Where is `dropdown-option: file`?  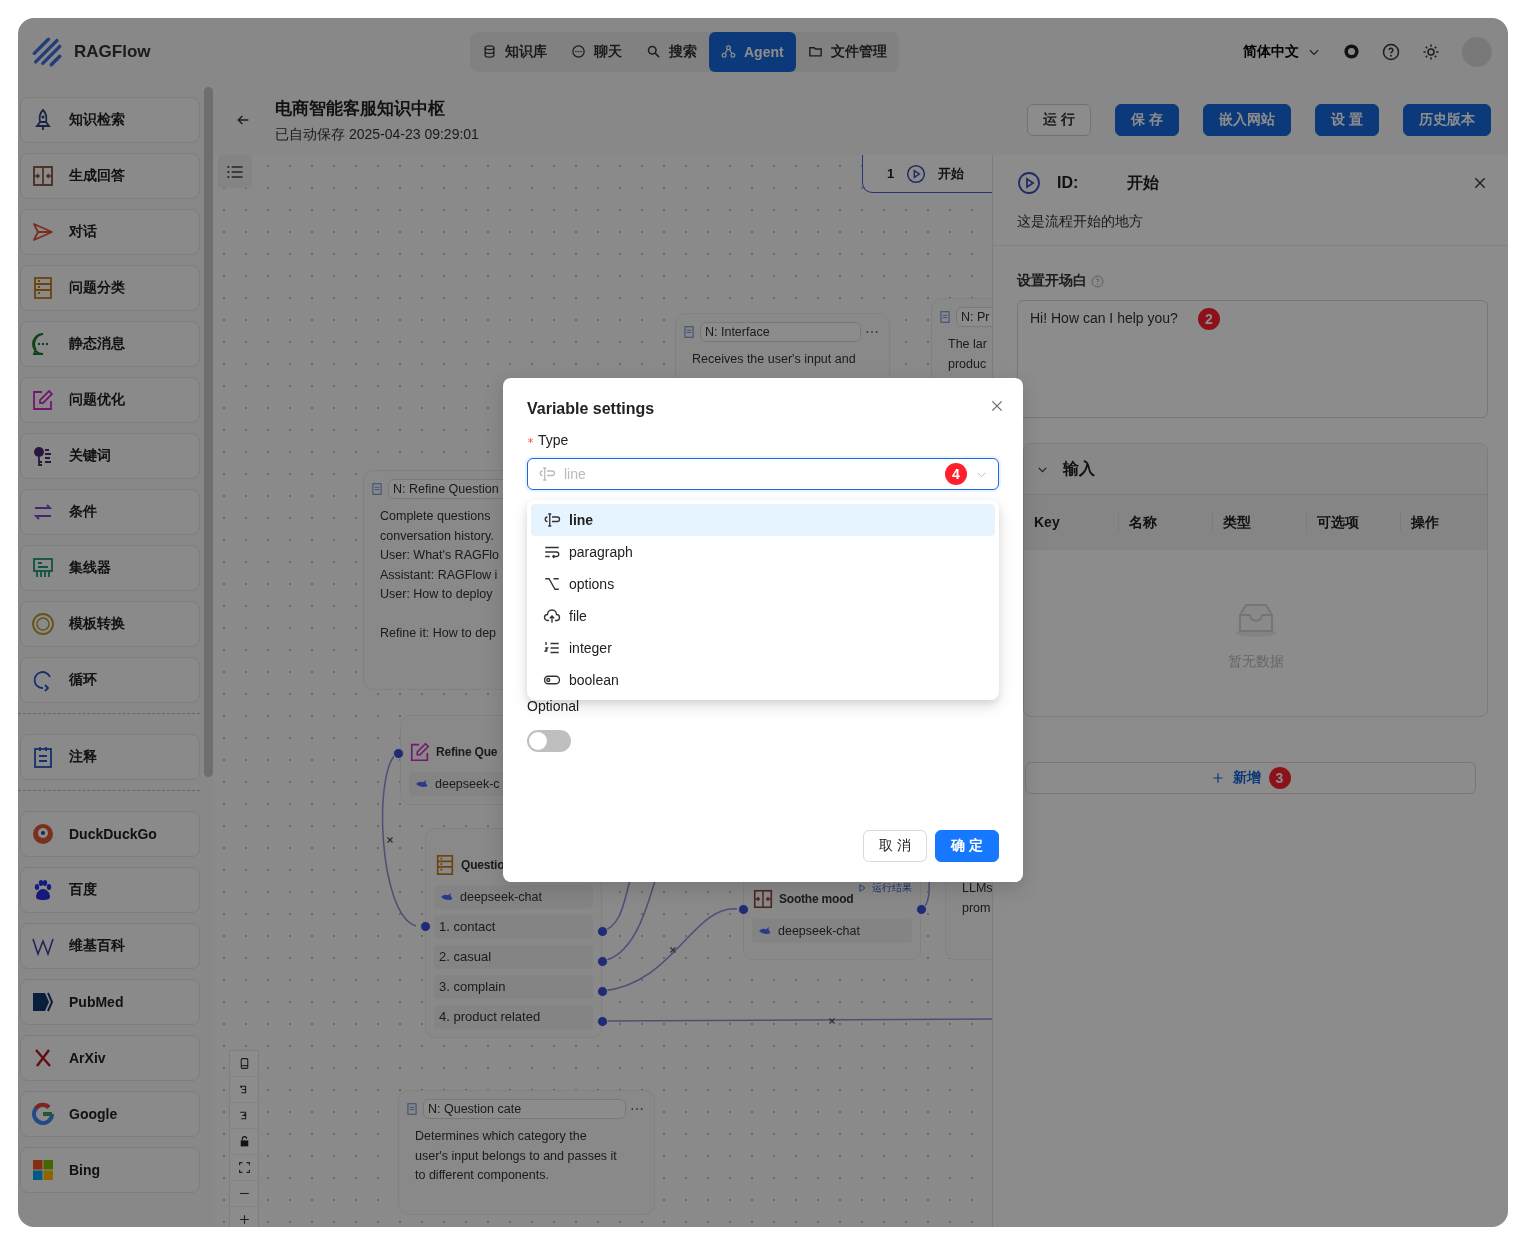 dropdown-option: file is located at coordinates (763, 616).